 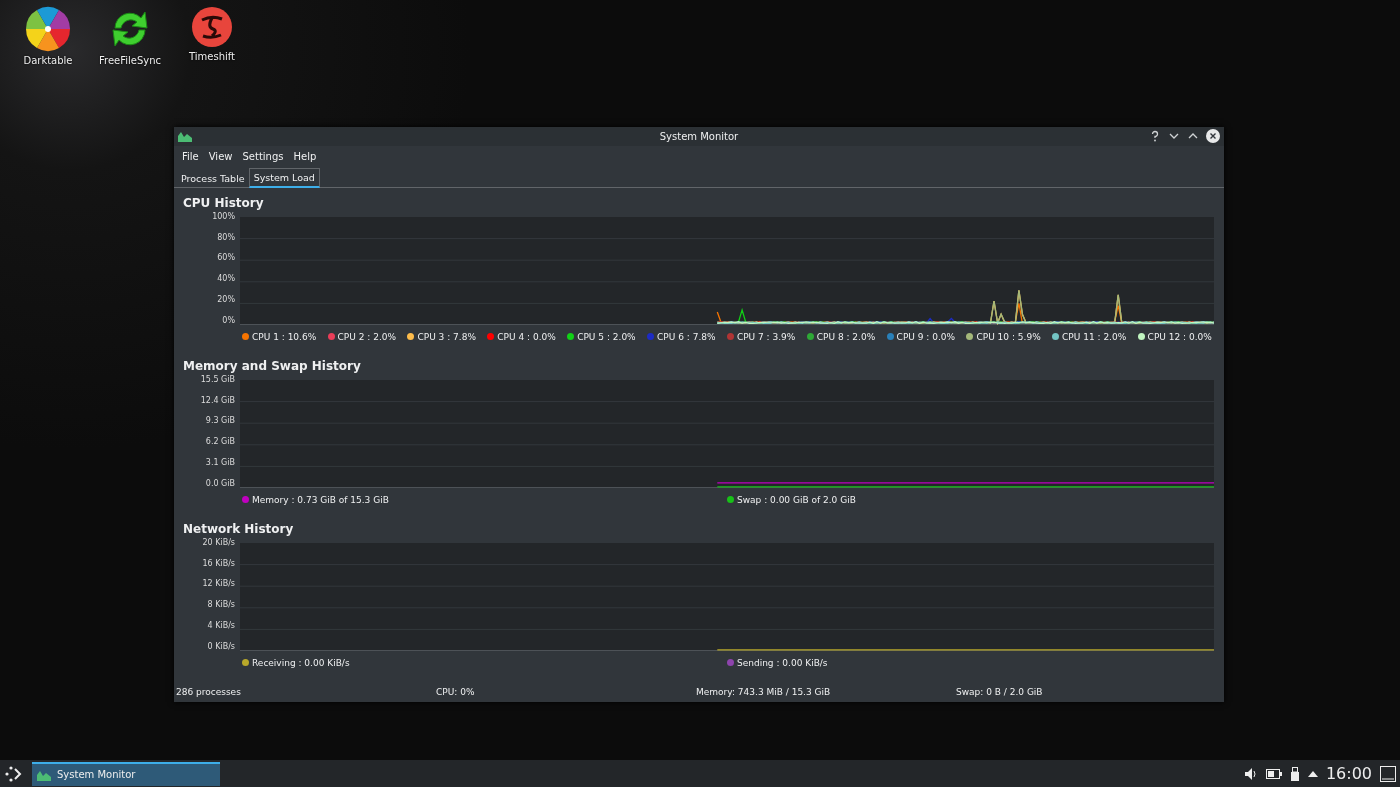 What do you see at coordinates (213, 178) in the screenshot?
I see `tab: Process Table` at bounding box center [213, 178].